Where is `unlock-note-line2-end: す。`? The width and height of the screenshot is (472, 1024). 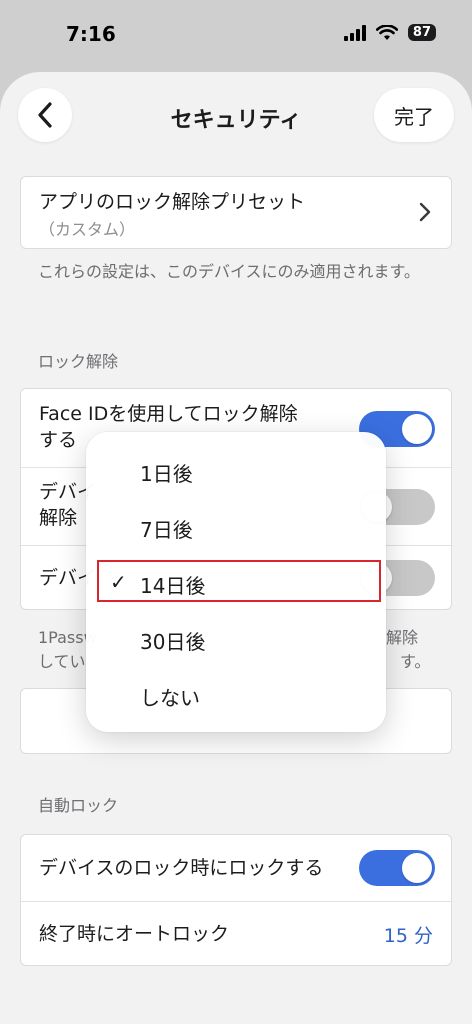 unlock-note-line2-end: す。 is located at coordinates (415, 661).